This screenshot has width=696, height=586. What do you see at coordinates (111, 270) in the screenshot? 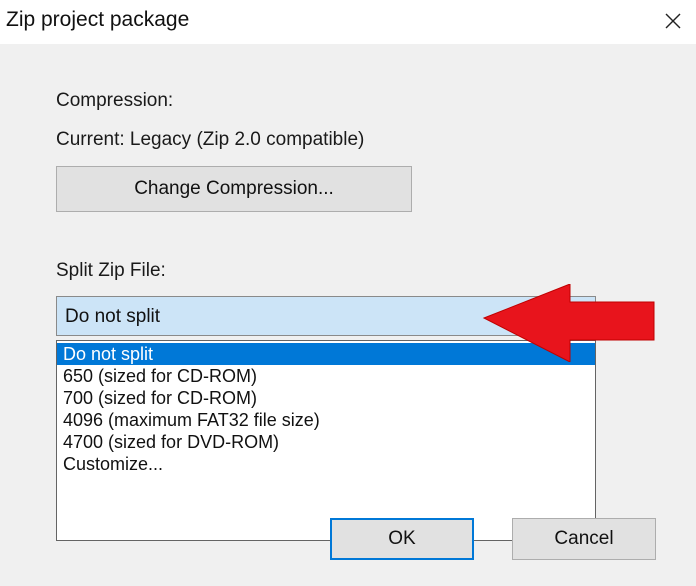
I see `split-zip-file-label: Split Zip File:` at bounding box center [111, 270].